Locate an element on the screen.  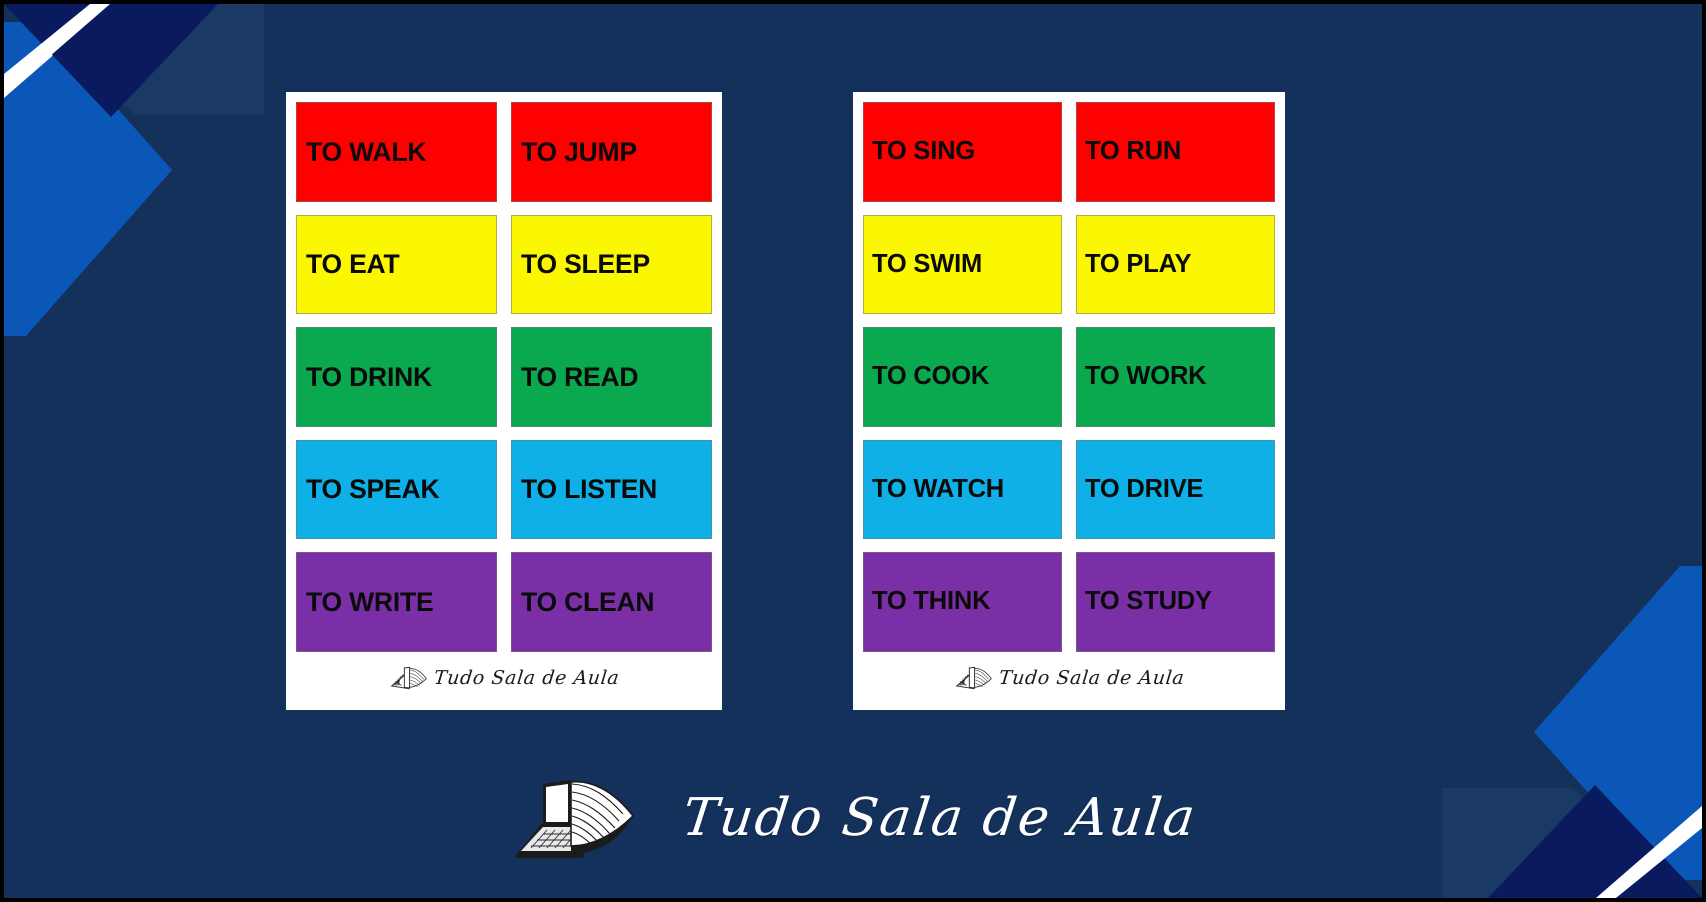
card-watermark-right: Tudo Sala de Aula is located at coordinates (1069, 681).